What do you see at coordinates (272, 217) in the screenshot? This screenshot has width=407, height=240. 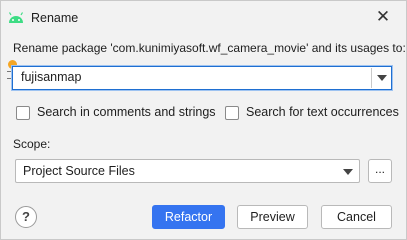 I see `preview-button: Preview` at bounding box center [272, 217].